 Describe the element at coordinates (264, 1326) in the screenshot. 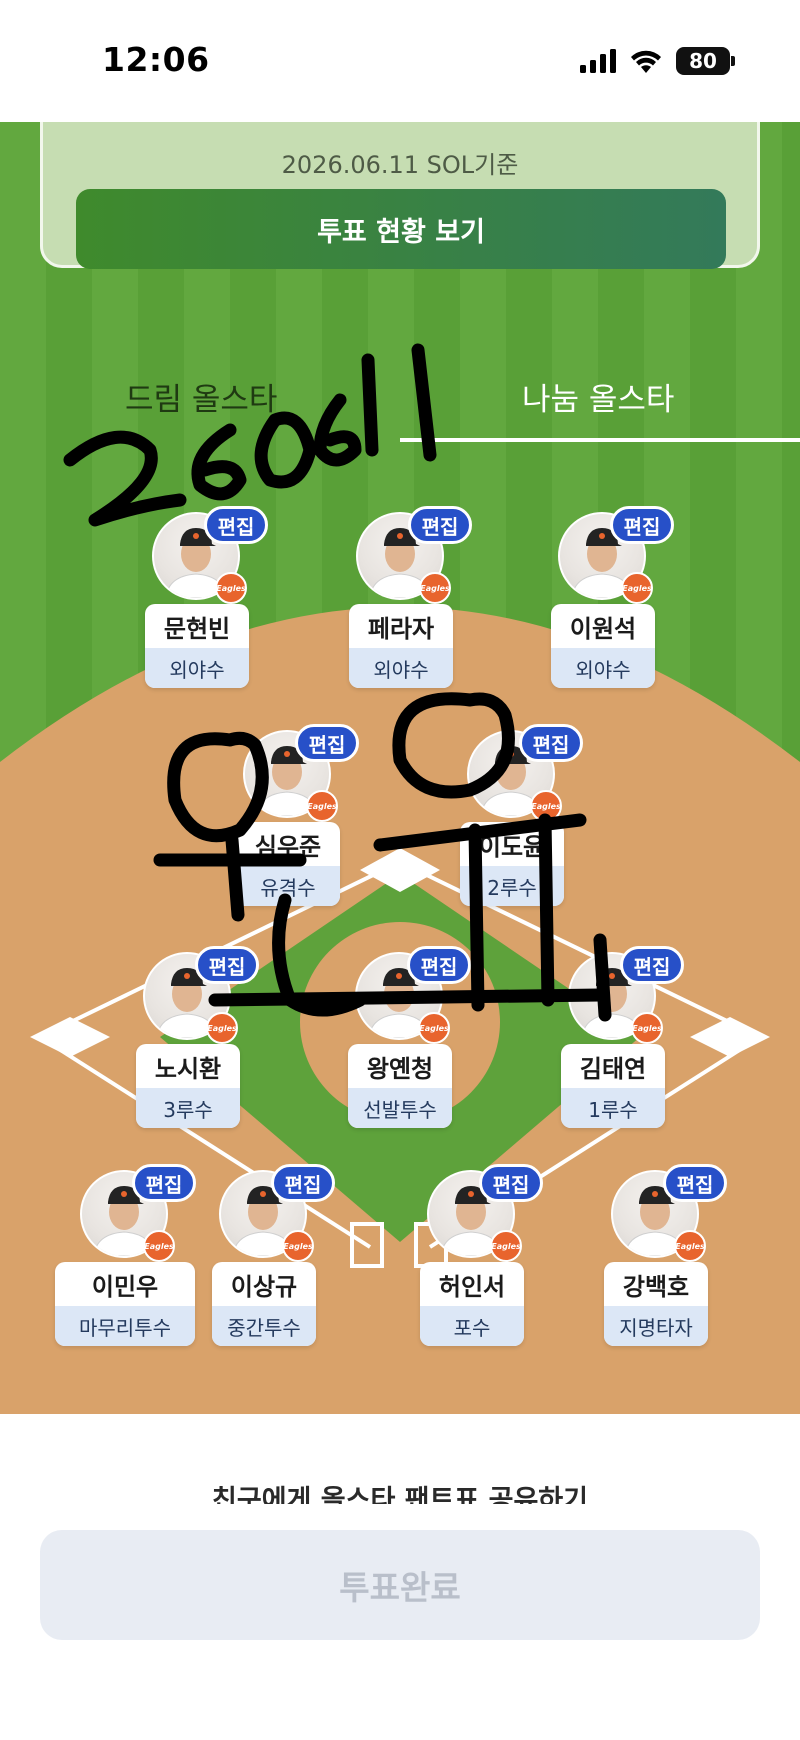

I see `player-position: 중간투수` at that location.